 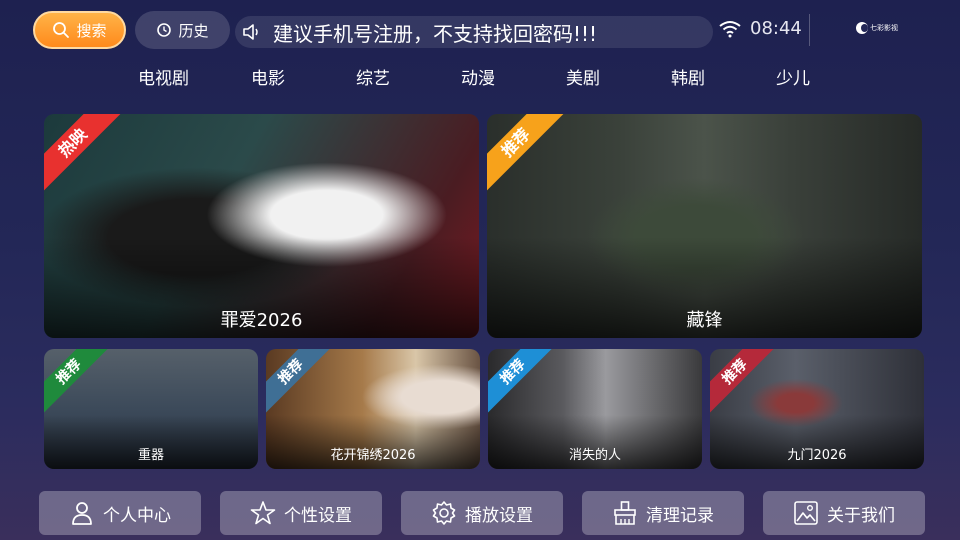 I want to click on tab-movies: 电影, so click(x=268, y=76).